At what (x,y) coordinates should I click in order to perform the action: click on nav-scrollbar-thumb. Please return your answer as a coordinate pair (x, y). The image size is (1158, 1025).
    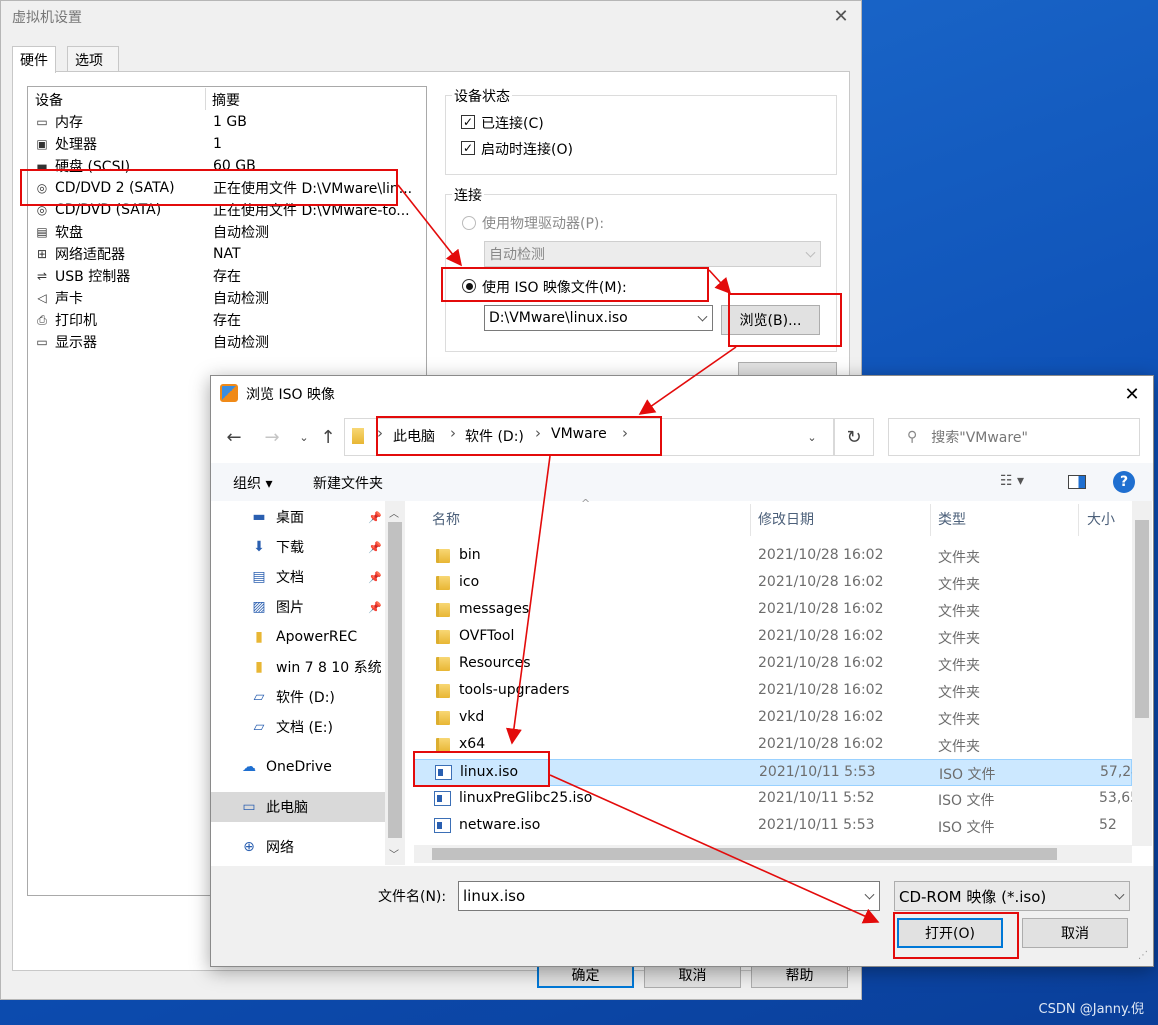
    Looking at the image, I should click on (395, 680).